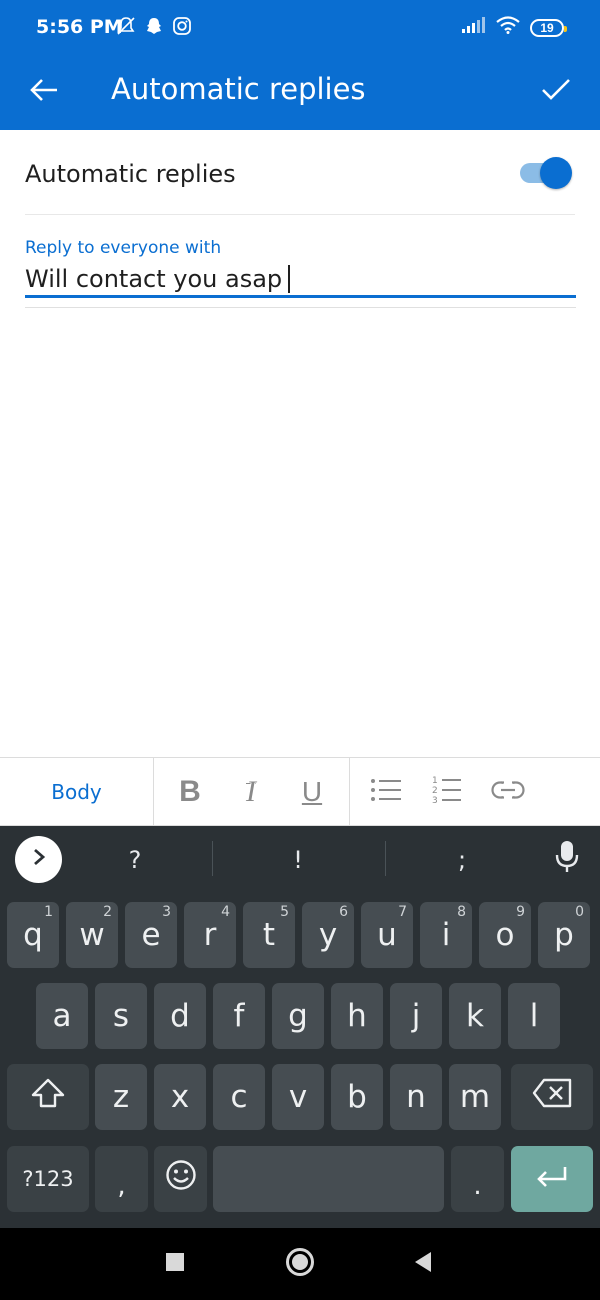 The width and height of the screenshot is (600, 1300). I want to click on key-p: p0, so click(564, 935).